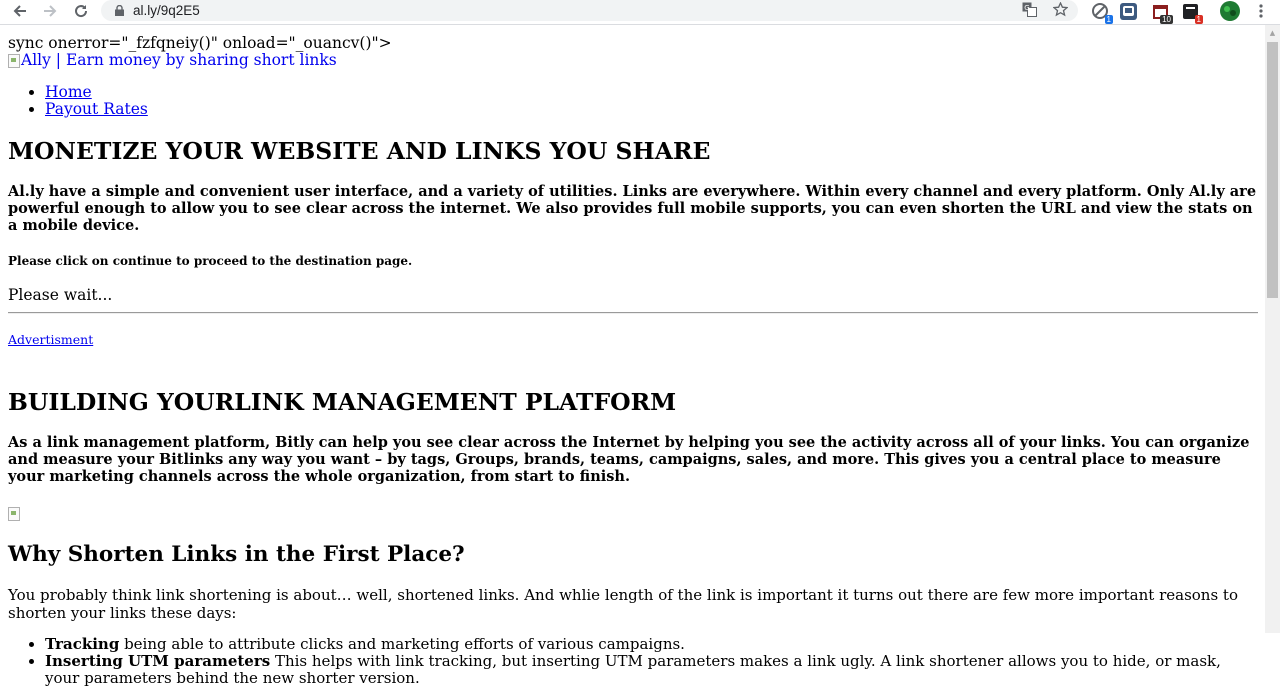 This screenshot has width=1280, height=687. What do you see at coordinates (633, 60) in the screenshot?
I see `logo-link: Ally | Earn money by sharing short links` at bounding box center [633, 60].